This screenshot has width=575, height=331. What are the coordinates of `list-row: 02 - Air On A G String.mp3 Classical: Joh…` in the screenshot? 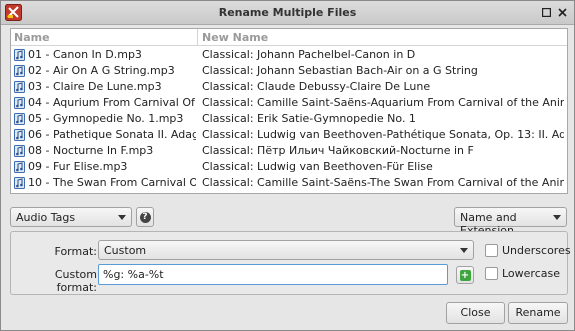 It's located at (289, 71).